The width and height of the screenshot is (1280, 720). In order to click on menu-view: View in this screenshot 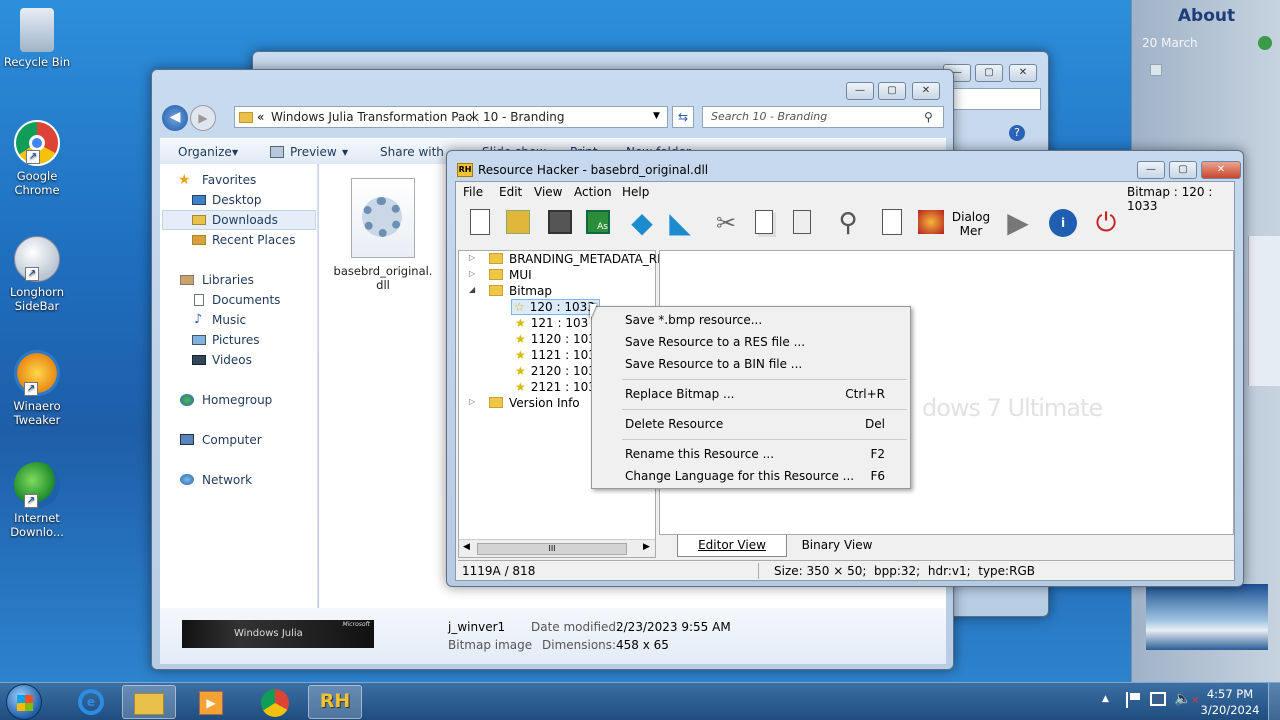, I will do `click(548, 192)`.